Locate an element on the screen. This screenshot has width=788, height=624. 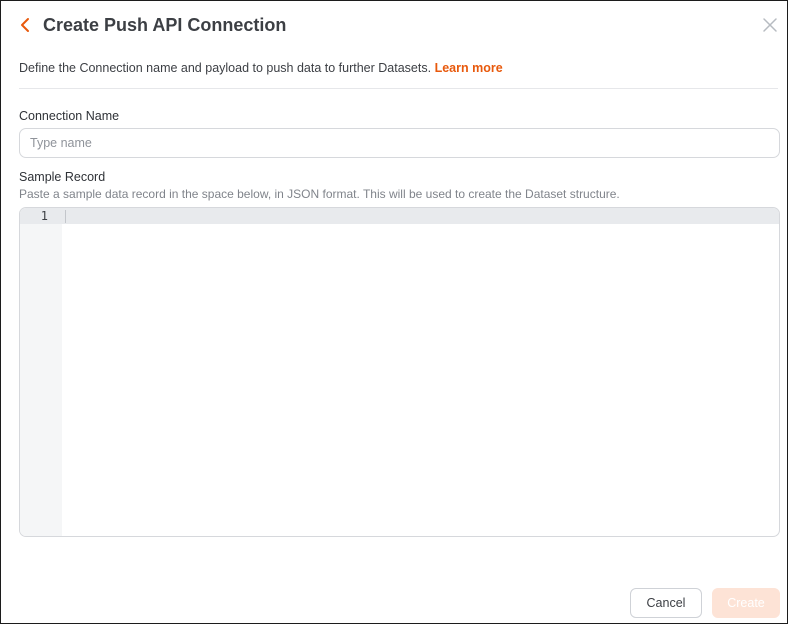
header-divider is located at coordinates (398, 88).